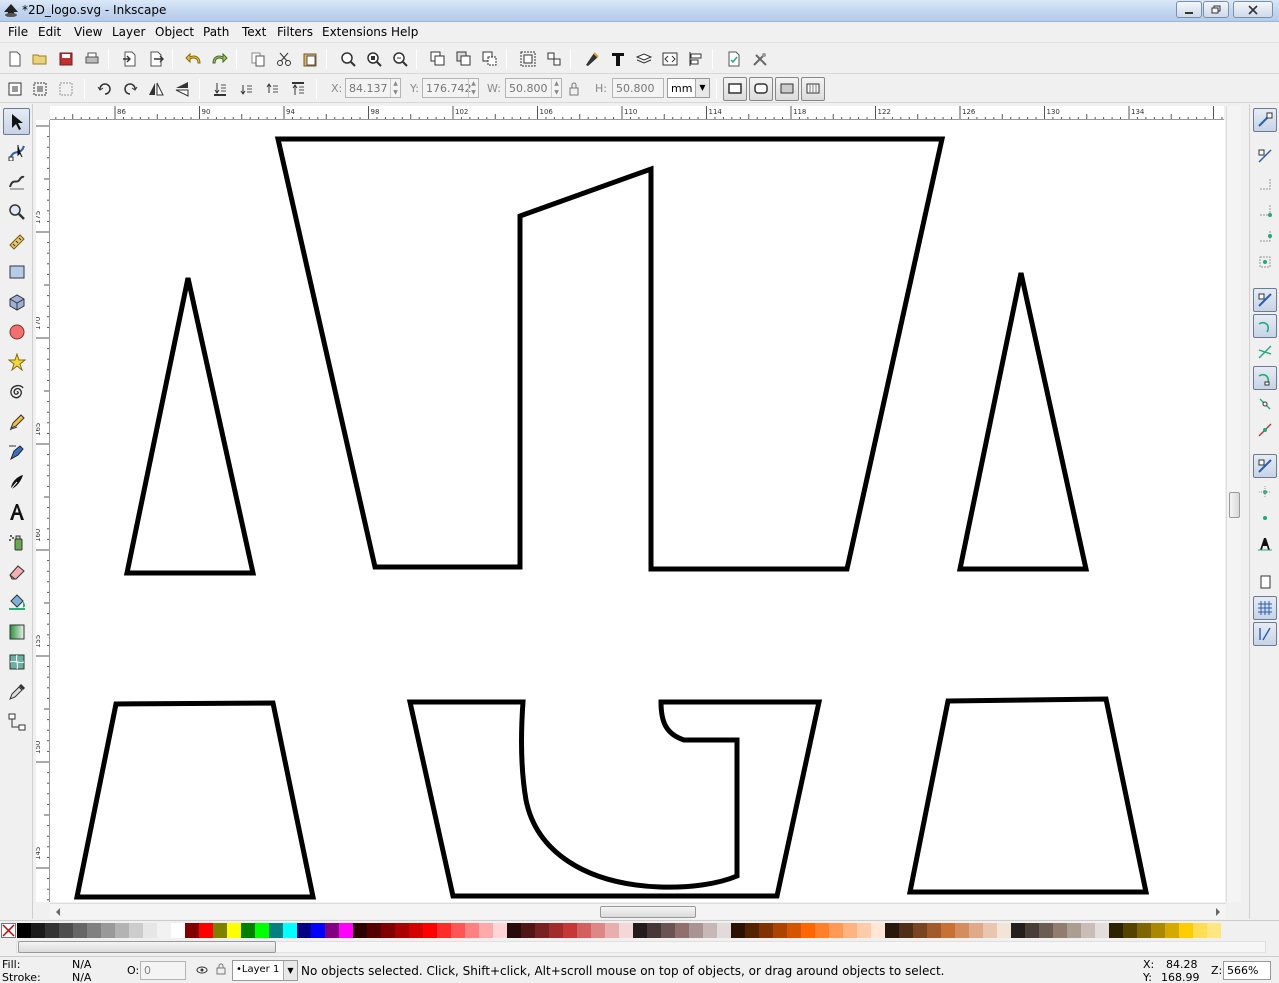 This screenshot has height=983, width=1279. I want to click on y-field: 176.742 ▲ ▼, so click(450, 88).